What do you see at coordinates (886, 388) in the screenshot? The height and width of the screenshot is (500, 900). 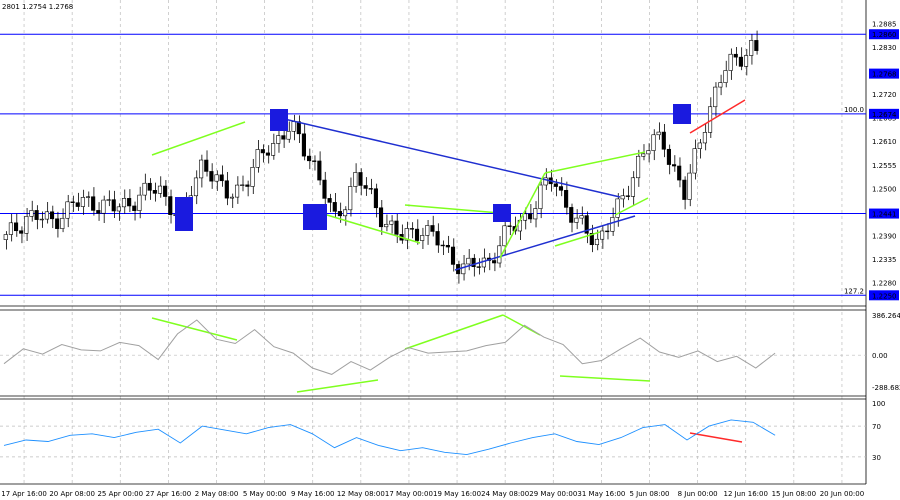 I see `oscillator-tick-label: -288.682` at bounding box center [886, 388].